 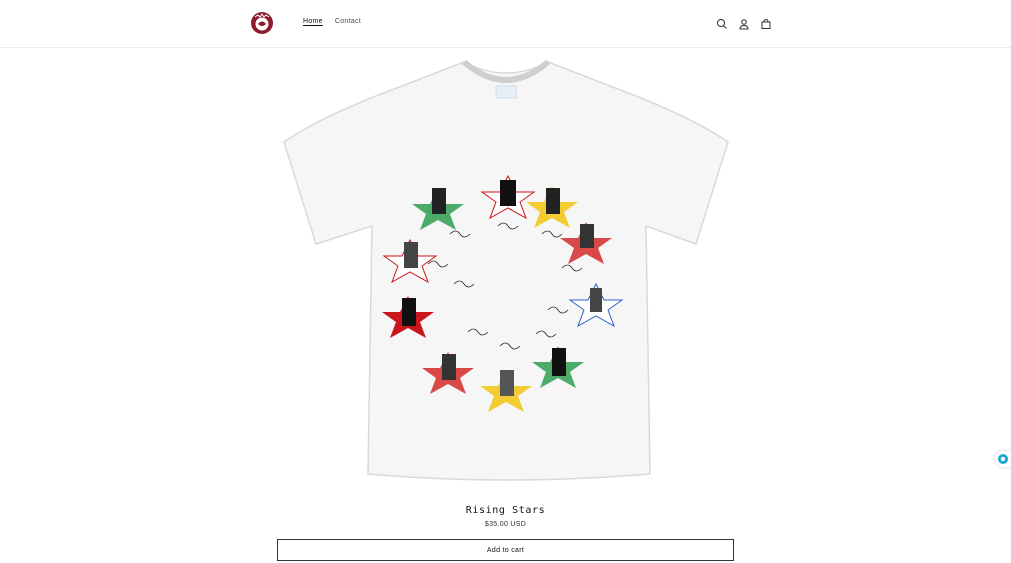 I want to click on main-nav: Home Contact, so click(x=332, y=21).